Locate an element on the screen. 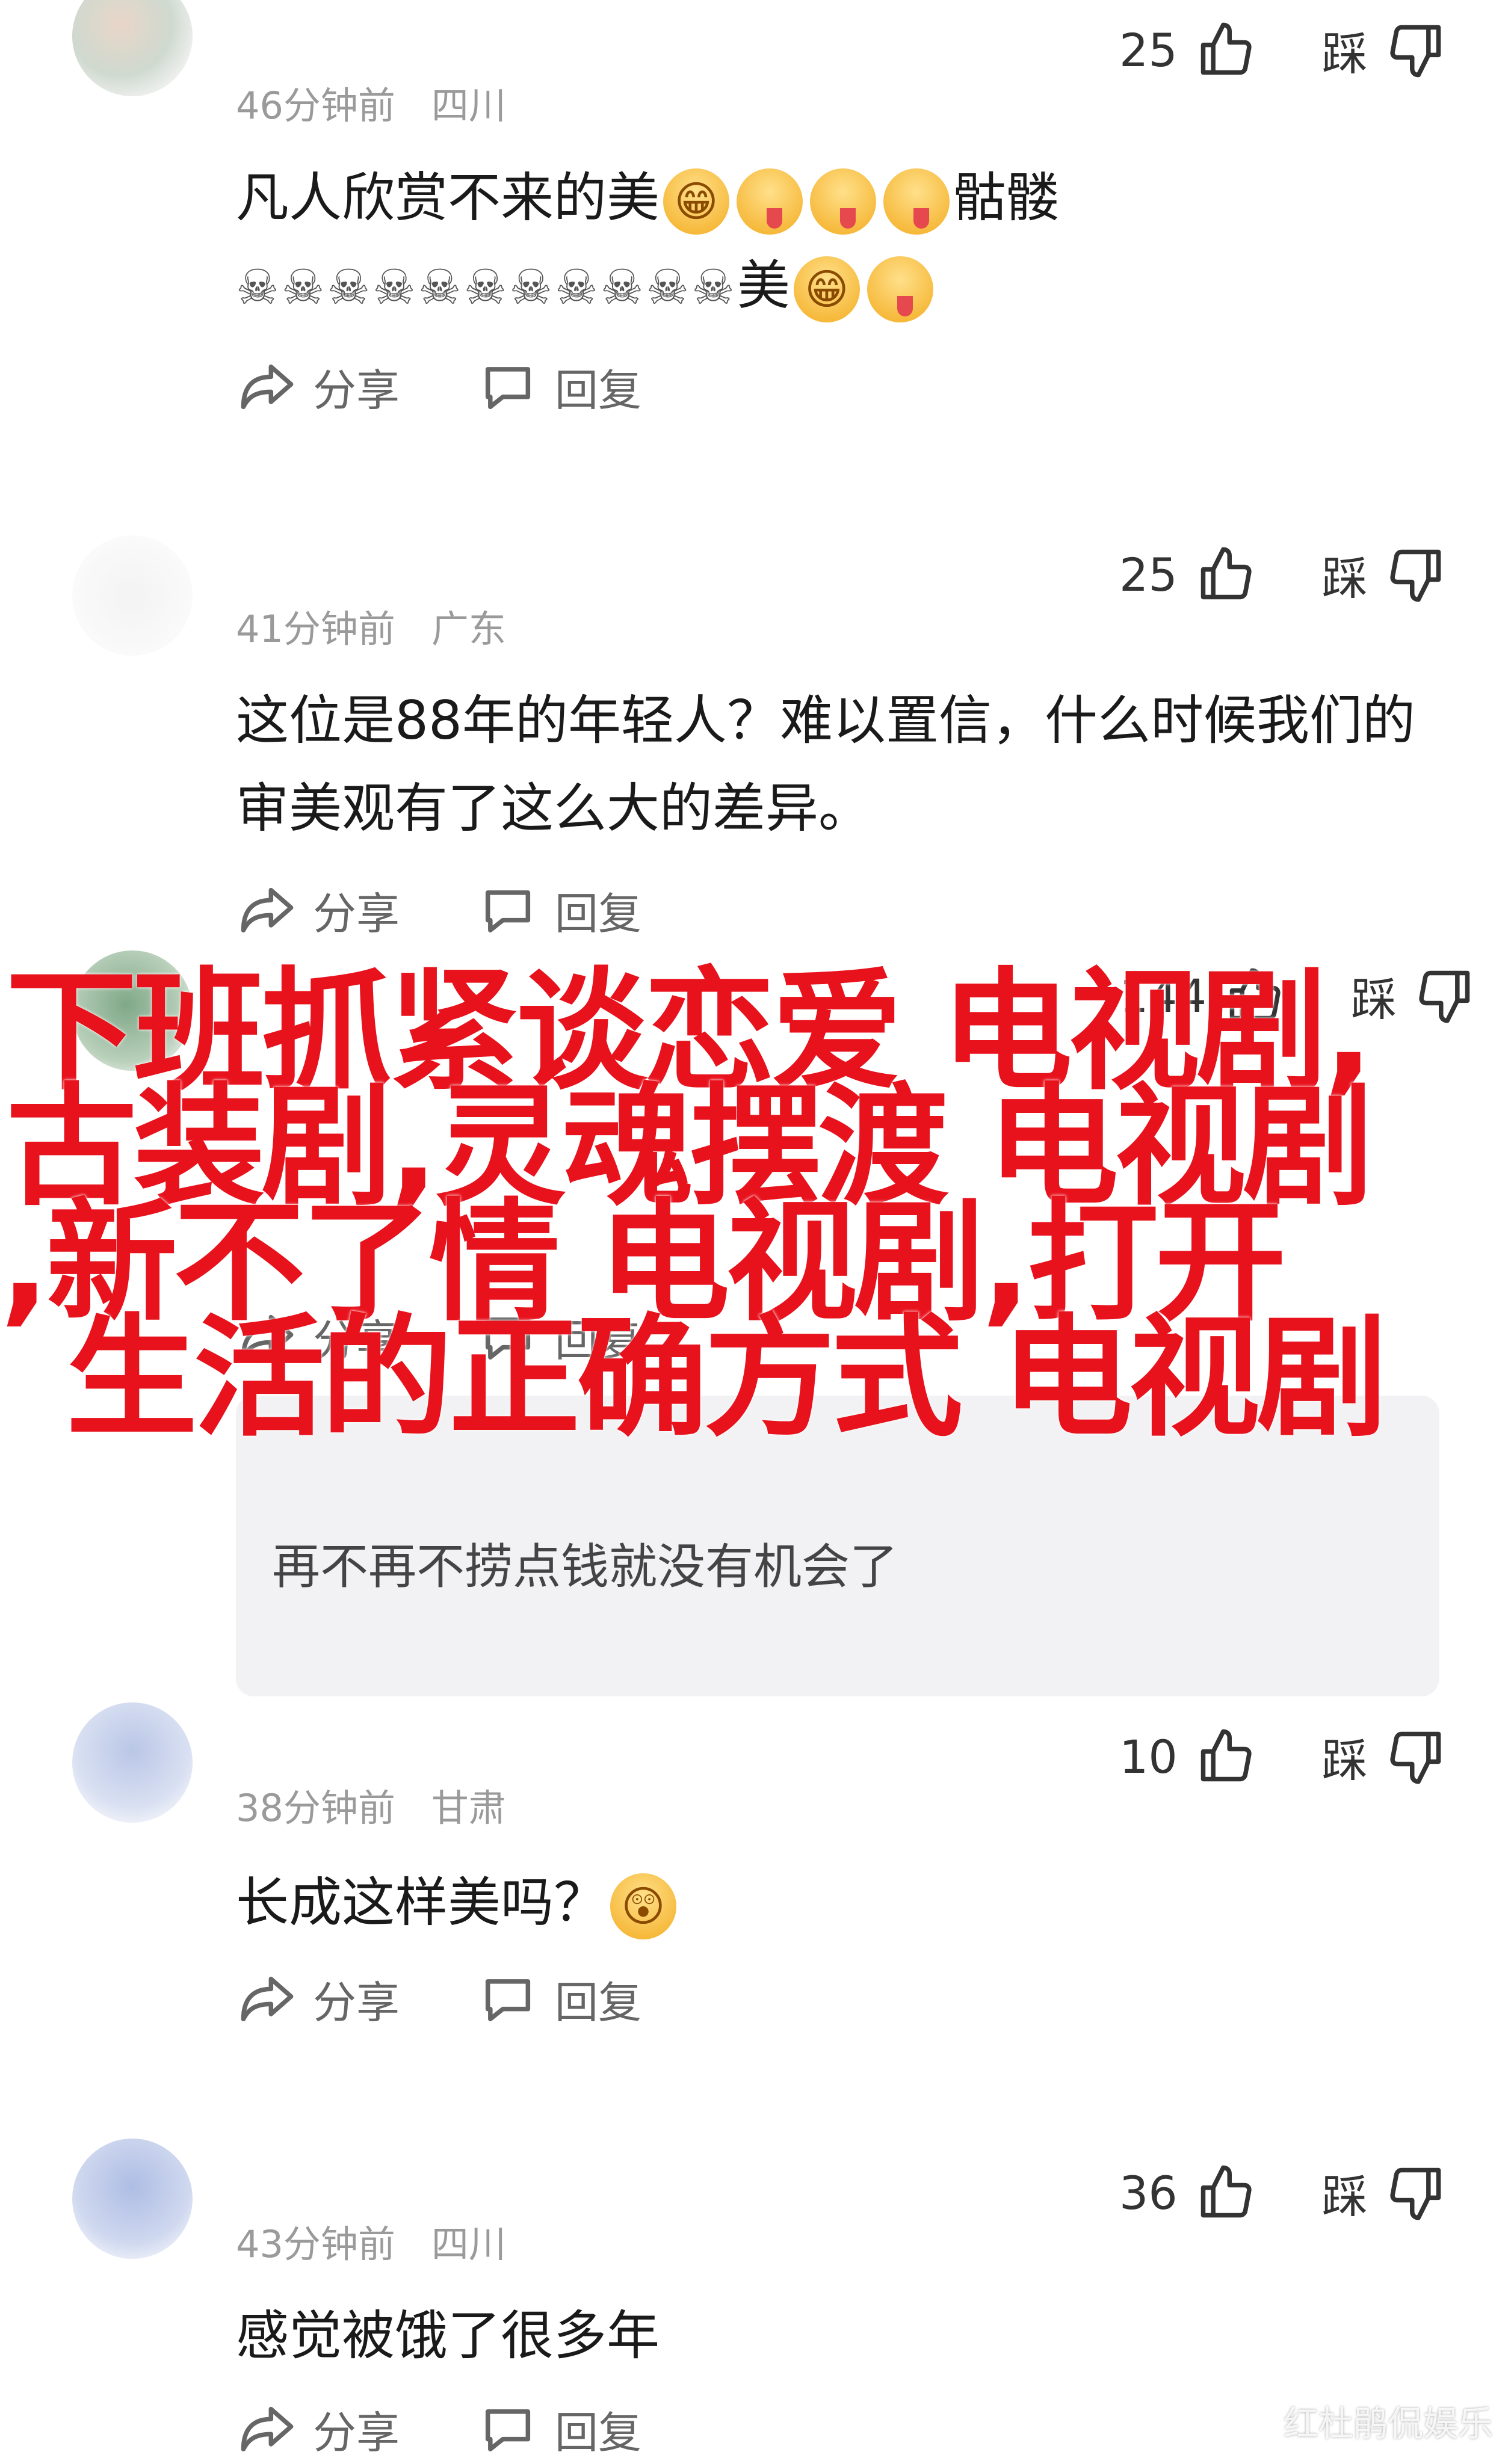  like-count: 36 is located at coordinates (1148, 2193).